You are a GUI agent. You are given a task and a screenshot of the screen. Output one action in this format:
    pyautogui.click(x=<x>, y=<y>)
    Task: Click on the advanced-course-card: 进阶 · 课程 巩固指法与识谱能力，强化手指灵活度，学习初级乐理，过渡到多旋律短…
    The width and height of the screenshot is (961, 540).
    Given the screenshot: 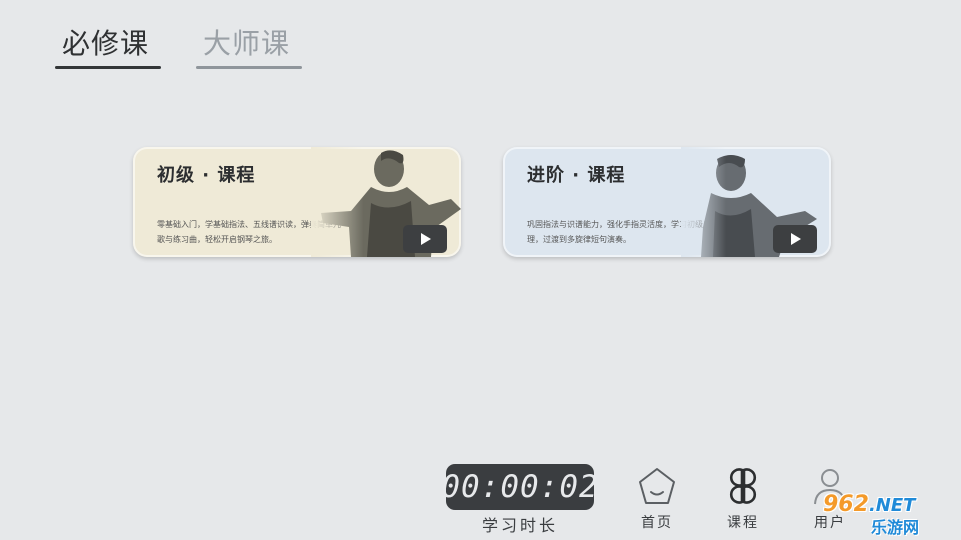 What is the action you would take?
    pyautogui.click(x=667, y=202)
    